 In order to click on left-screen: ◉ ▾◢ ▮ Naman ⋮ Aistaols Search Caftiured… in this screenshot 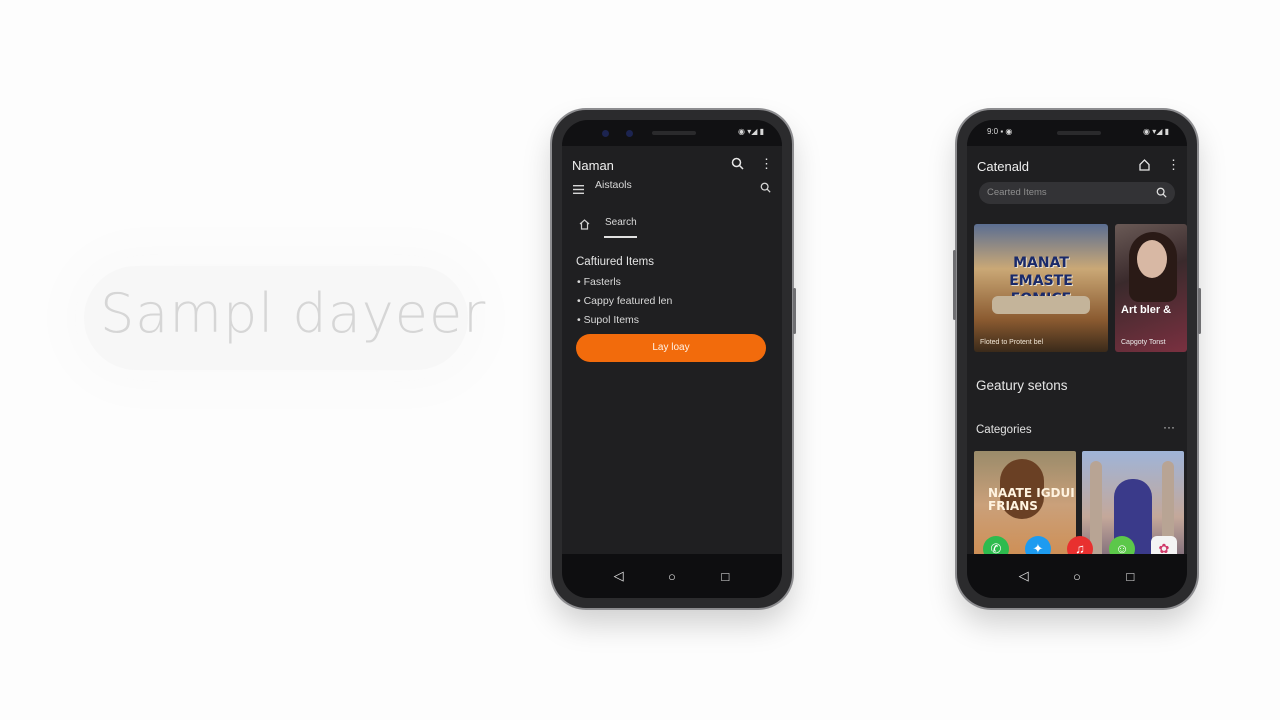, I will do `click(672, 359)`.